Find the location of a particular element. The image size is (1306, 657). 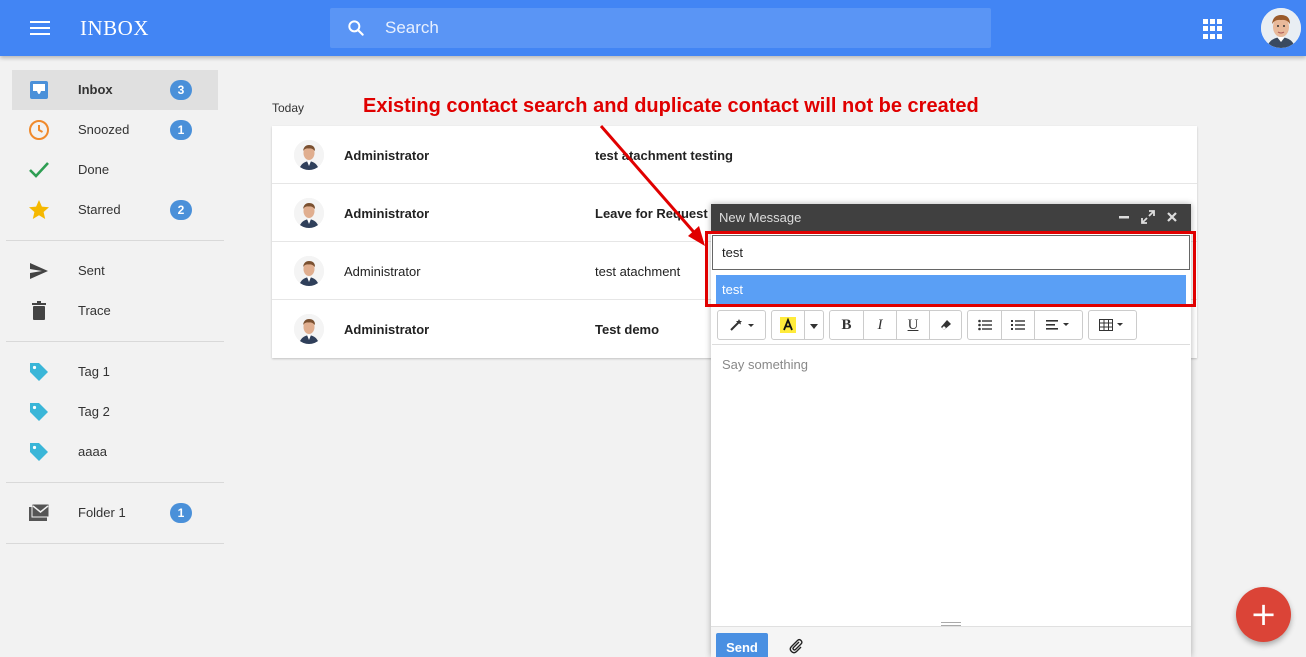

table-group is located at coordinates (1112, 325).